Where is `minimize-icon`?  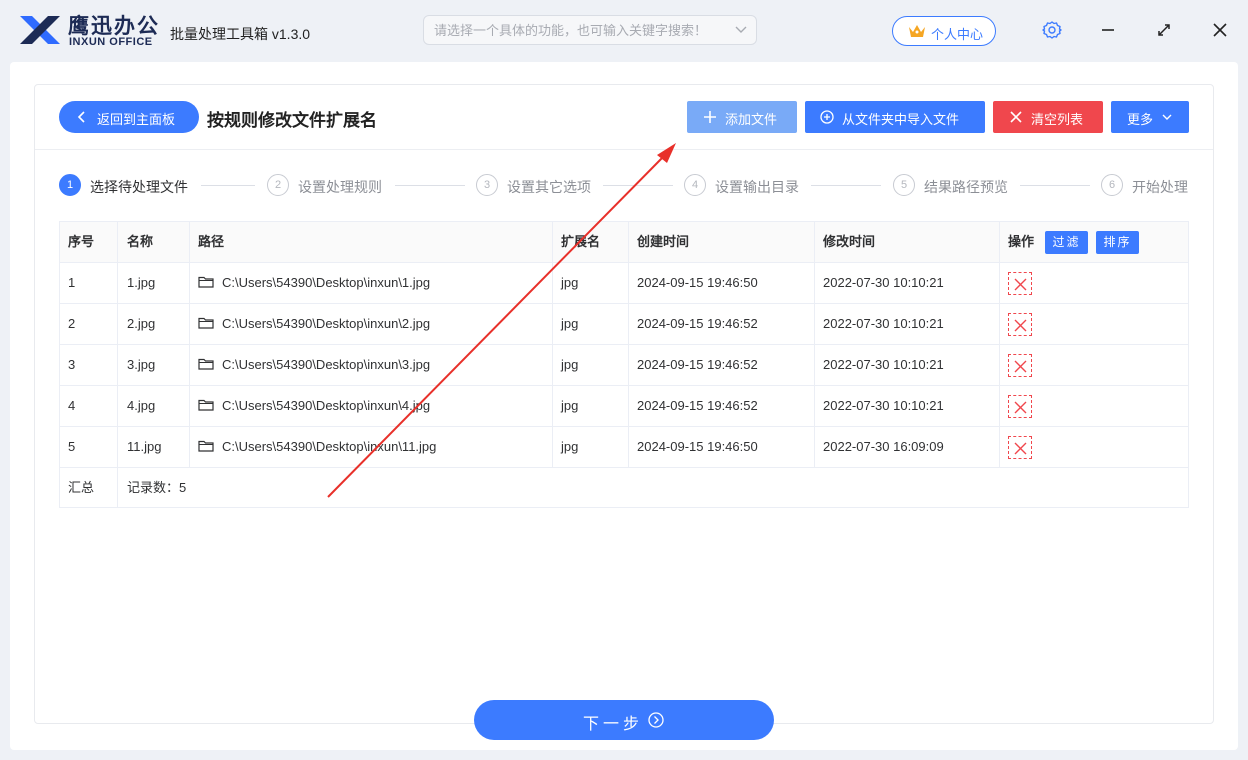
minimize-icon is located at coordinates (1108, 30).